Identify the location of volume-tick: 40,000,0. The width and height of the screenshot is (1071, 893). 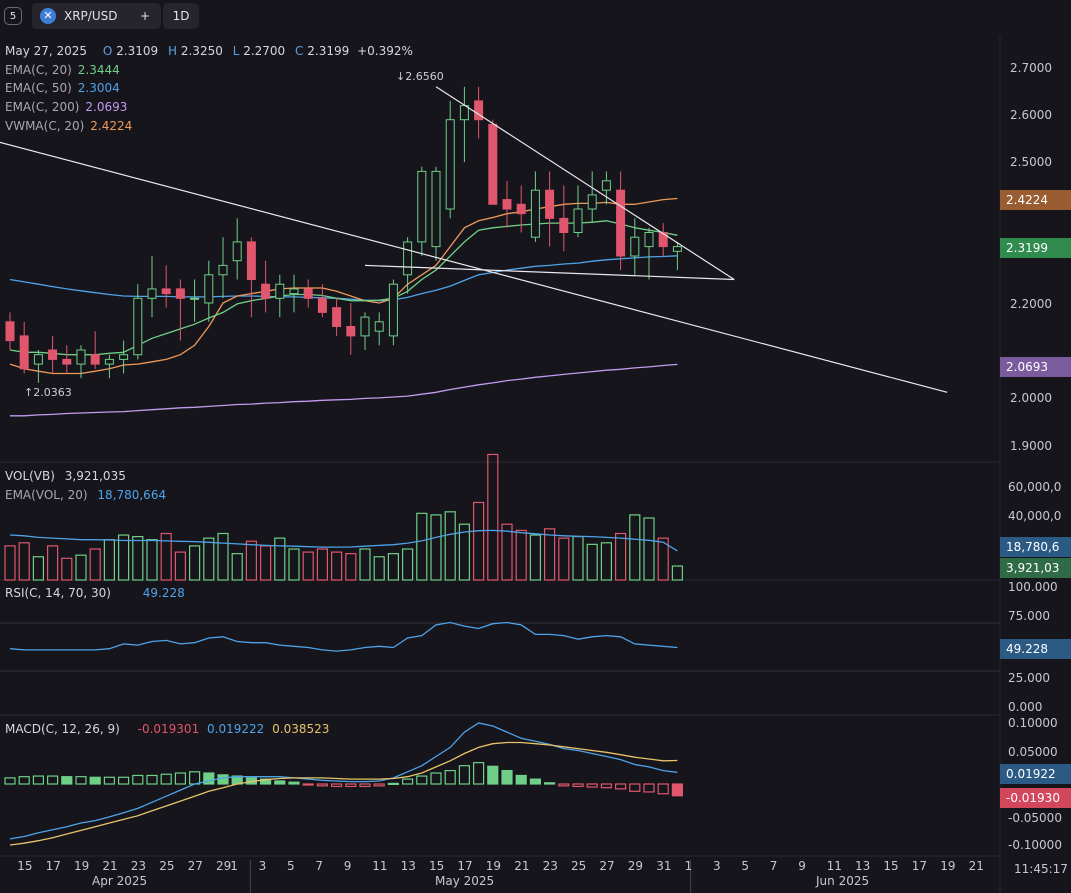
(1035, 516).